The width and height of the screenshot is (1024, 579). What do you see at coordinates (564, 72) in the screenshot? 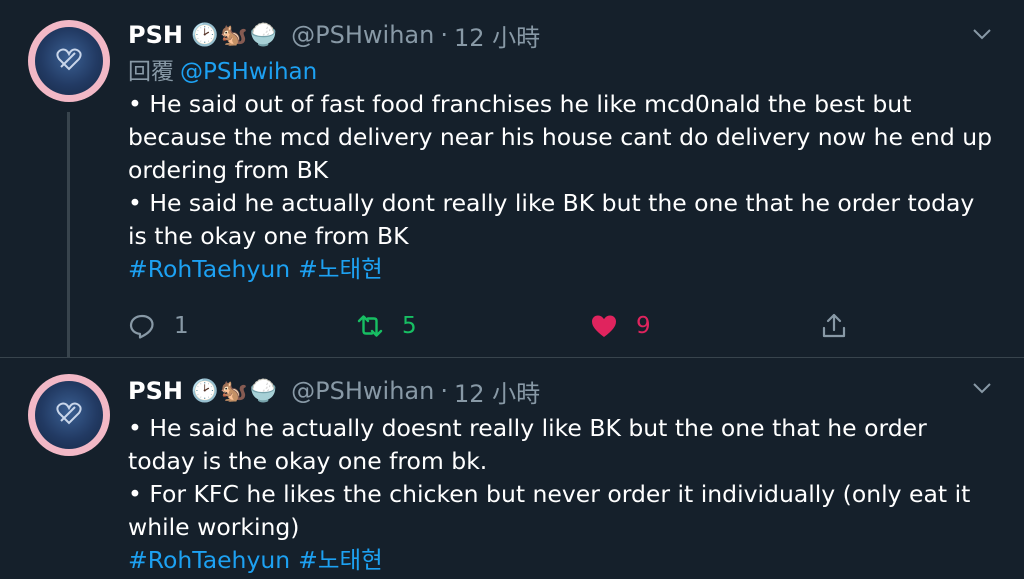
I see `reply-context: 回覆 @PSHwihan` at bounding box center [564, 72].